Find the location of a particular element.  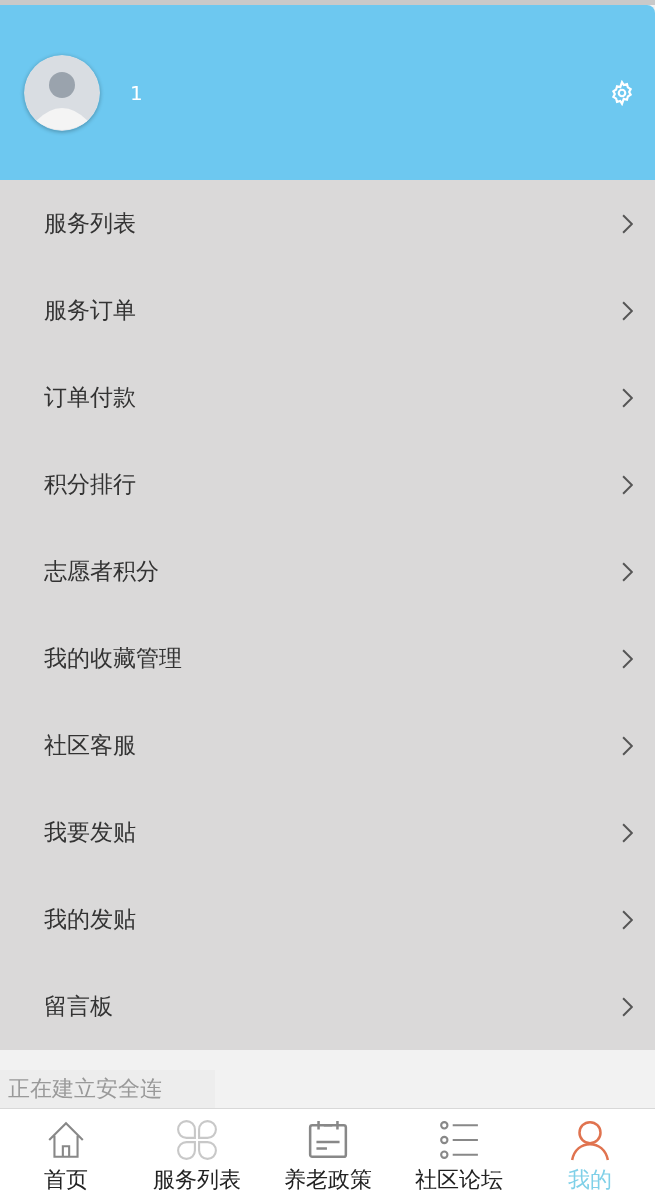

tab: 养老政策 is located at coordinates (327, 1154).